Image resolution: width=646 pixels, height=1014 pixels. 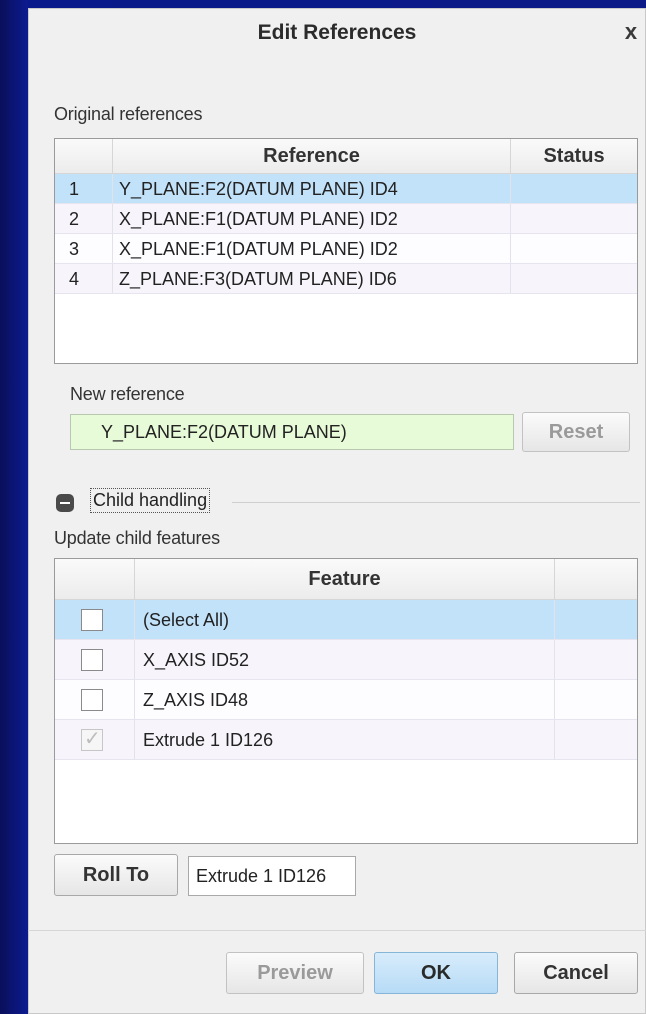 I want to click on roll-to-button: Roll To, so click(x=116, y=875).